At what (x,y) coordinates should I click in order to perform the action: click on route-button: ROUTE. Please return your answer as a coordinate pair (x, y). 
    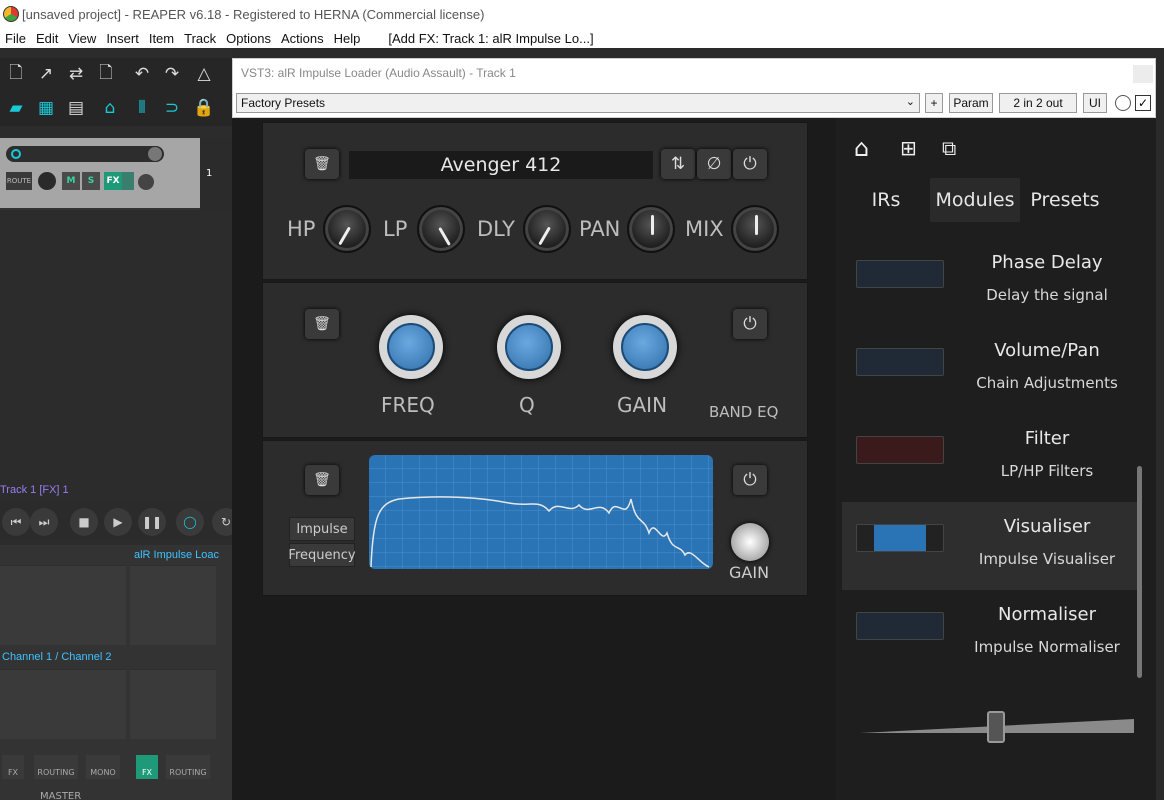
    Looking at the image, I should click on (19, 181).